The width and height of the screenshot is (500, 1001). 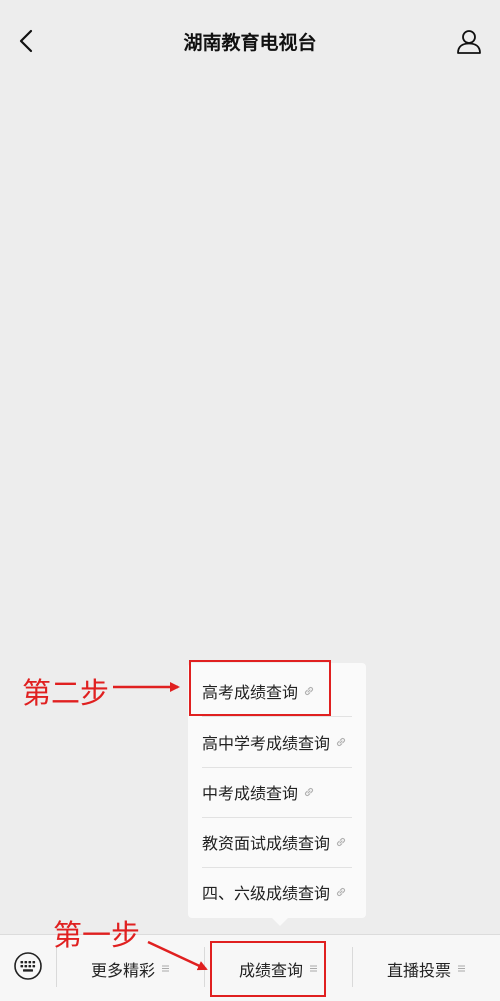 I want to click on keyboard-toggle-button, so click(x=28, y=966).